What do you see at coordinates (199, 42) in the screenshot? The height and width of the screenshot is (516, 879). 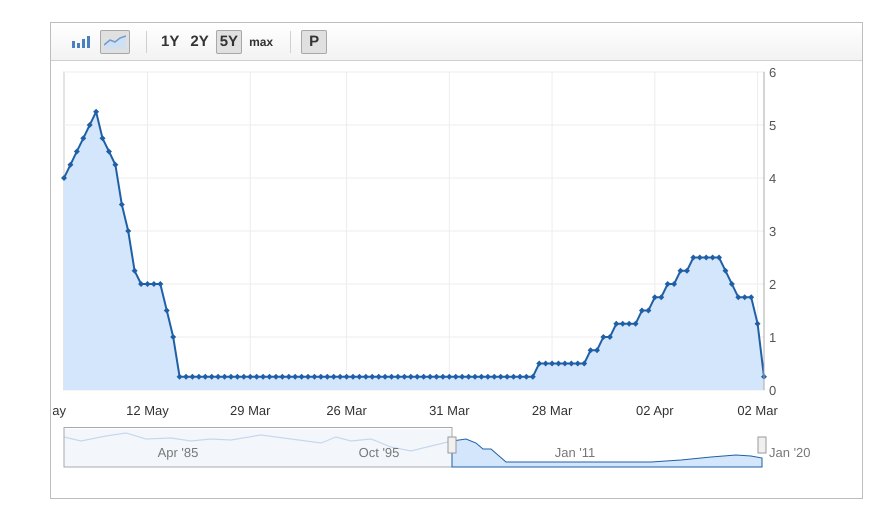 I see `range-button: 2Y` at bounding box center [199, 42].